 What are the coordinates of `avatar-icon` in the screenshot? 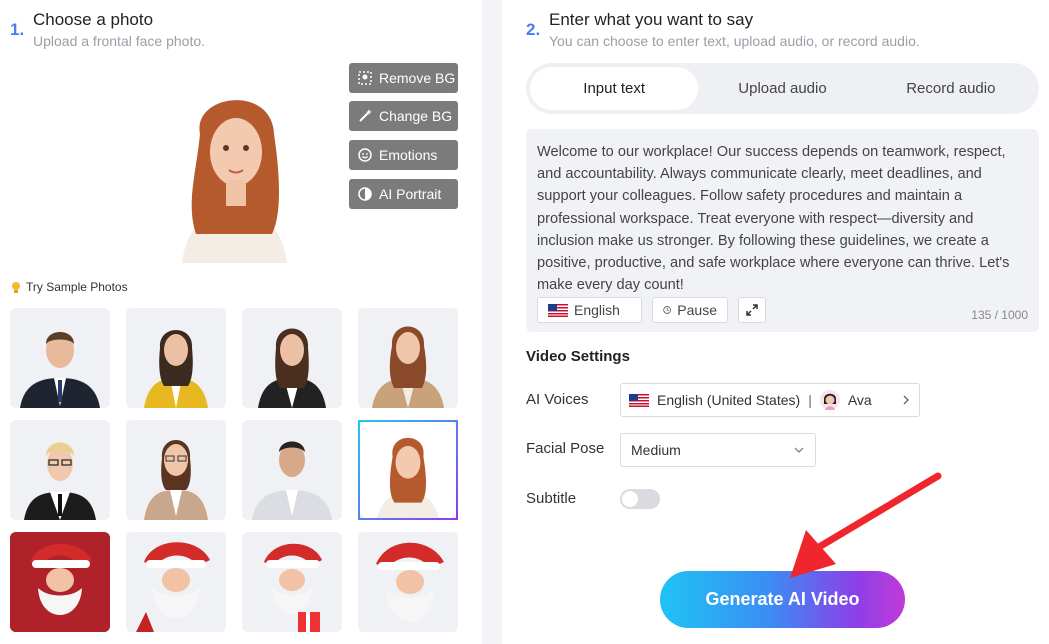 It's located at (829, 400).